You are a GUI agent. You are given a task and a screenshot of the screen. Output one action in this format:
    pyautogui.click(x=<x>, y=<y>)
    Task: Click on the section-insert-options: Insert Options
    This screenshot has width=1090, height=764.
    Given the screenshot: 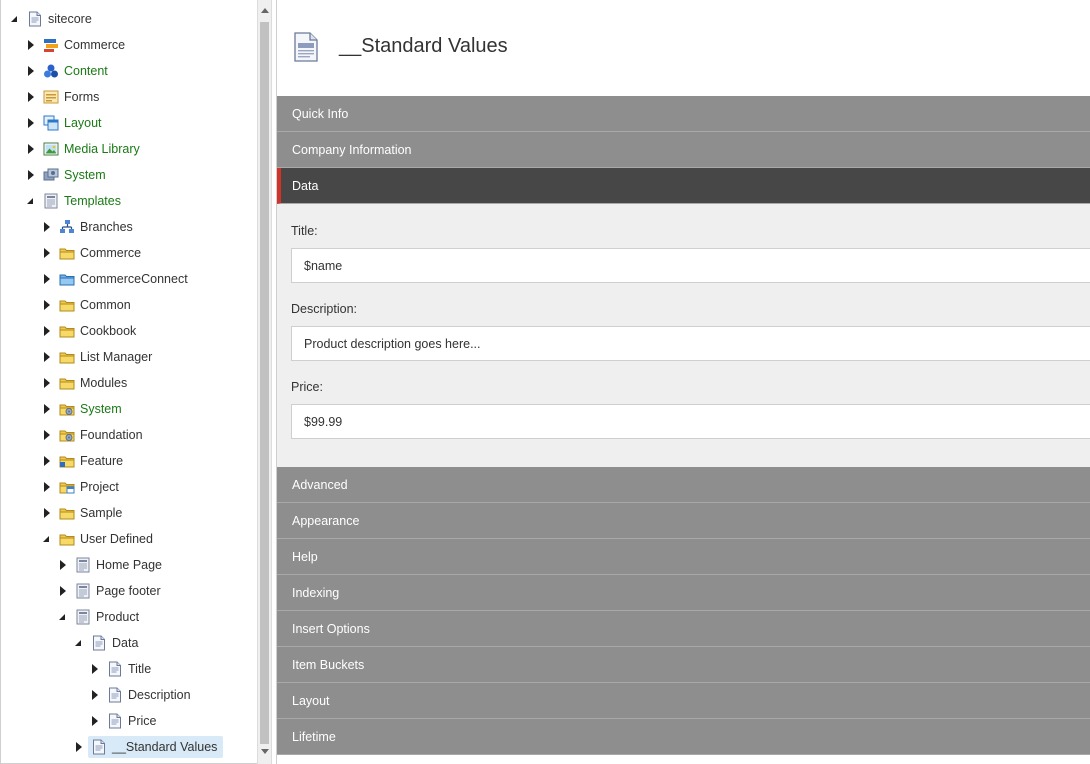 What is the action you would take?
    pyautogui.click(x=683, y=629)
    